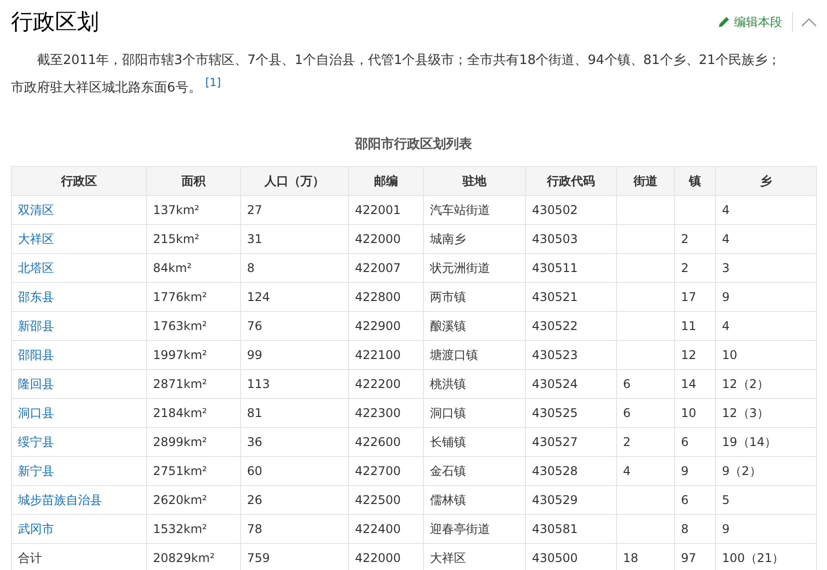  I want to click on collapse-chevron-icon, so click(809, 22).